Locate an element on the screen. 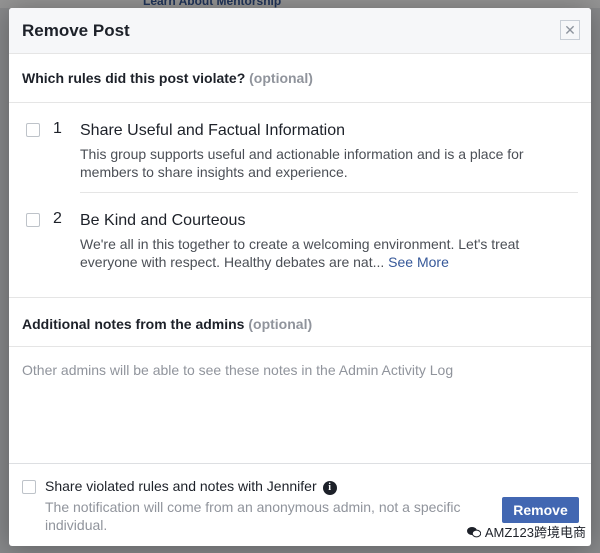  watermark: AMZ123跨境电商 is located at coordinates (526, 531).